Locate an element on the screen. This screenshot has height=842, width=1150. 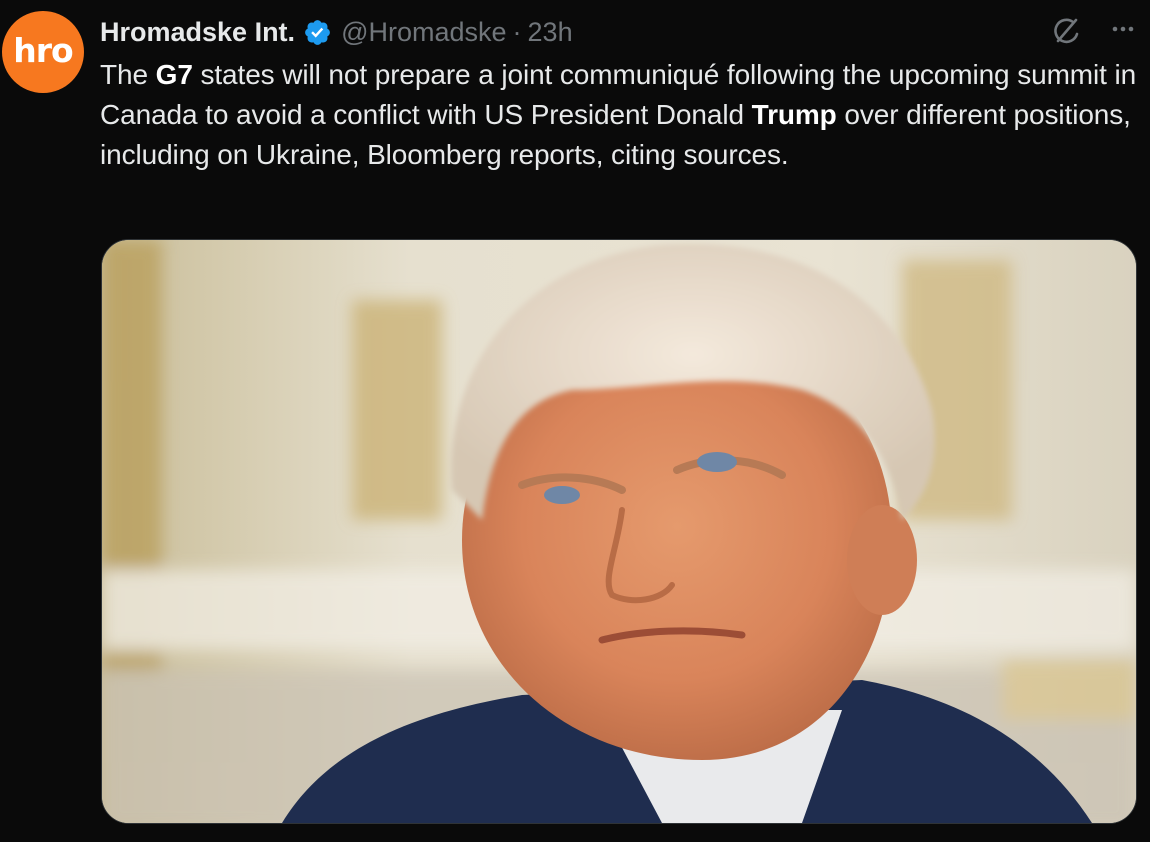
verified-badge-icon is located at coordinates (317, 32).